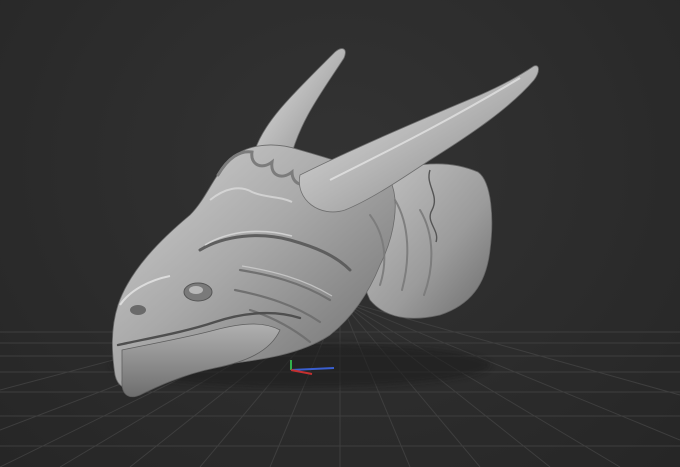 Image resolution: width=680 pixels, height=467 pixels. Describe the element at coordinates (138, 310) in the screenshot. I see `nostril` at that location.